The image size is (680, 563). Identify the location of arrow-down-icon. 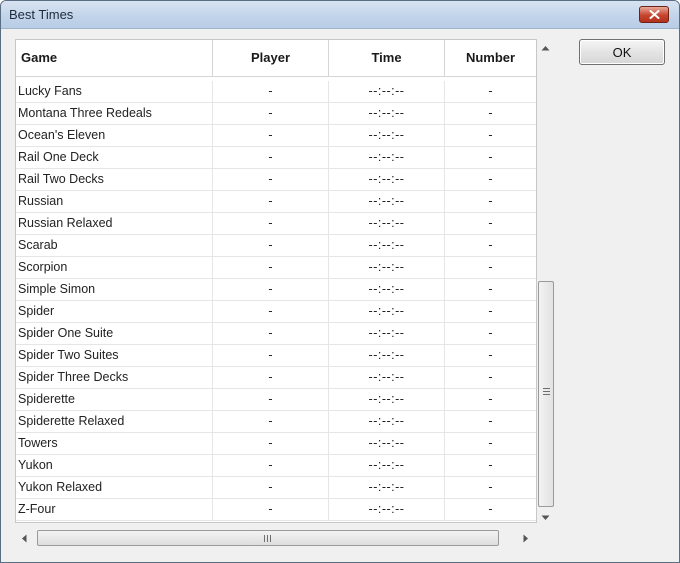
(545, 518).